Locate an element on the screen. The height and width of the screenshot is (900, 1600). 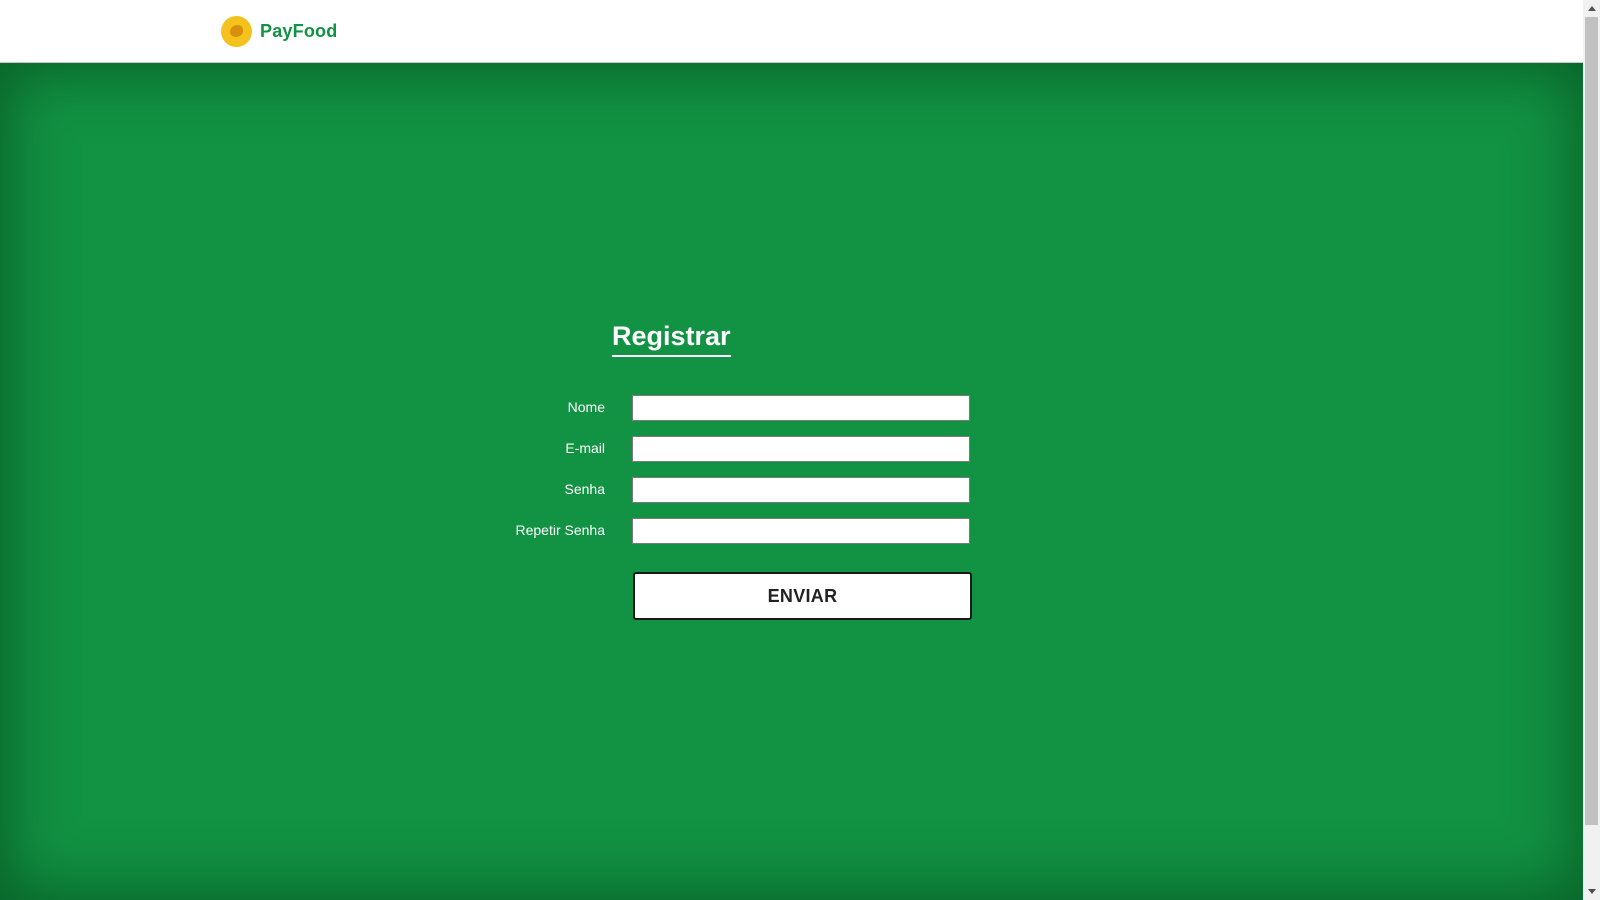
vertical-scrollbar is located at coordinates (1591, 450).